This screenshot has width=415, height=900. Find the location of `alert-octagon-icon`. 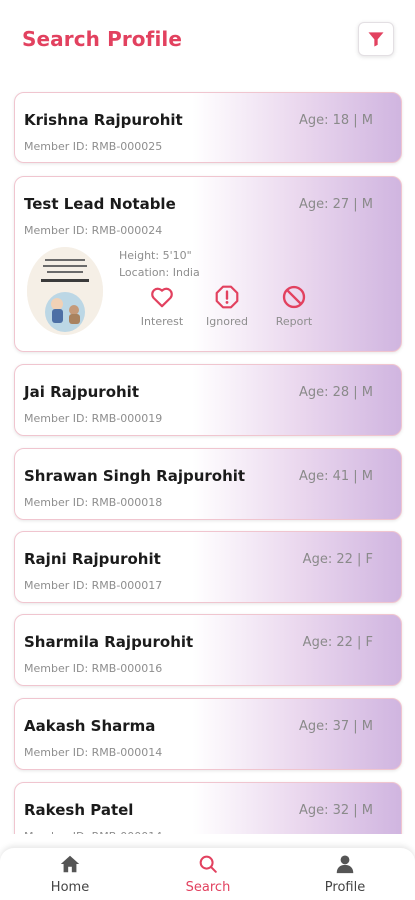

alert-octagon-icon is located at coordinates (227, 297).